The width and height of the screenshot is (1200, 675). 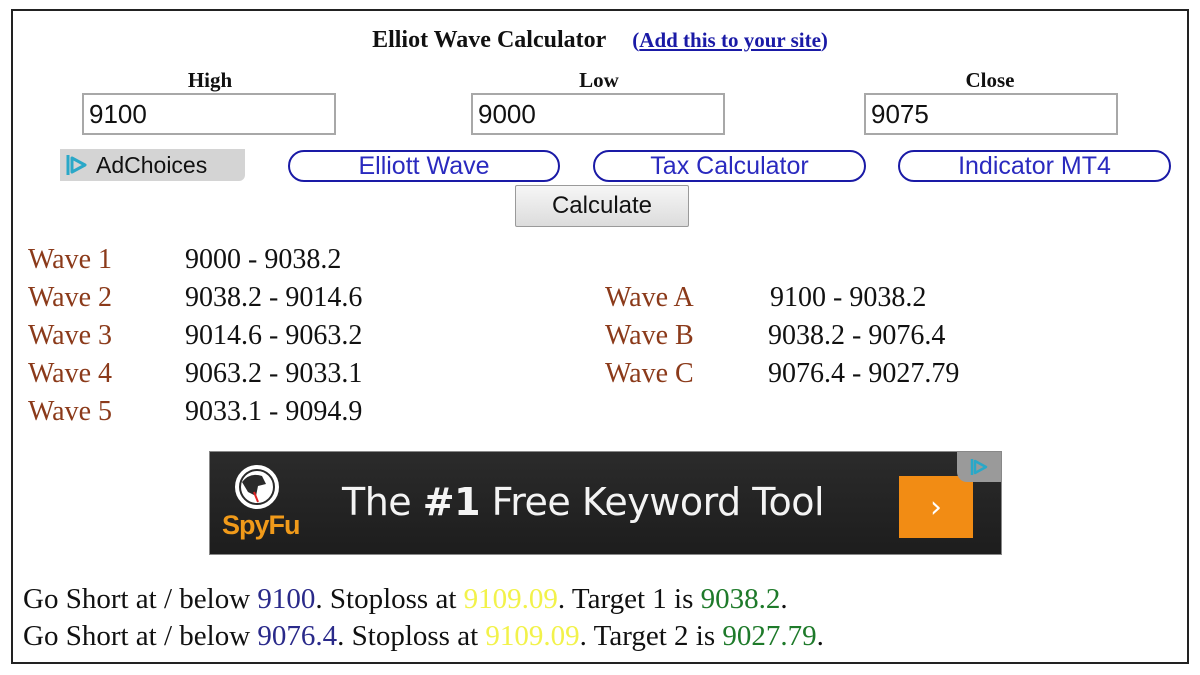 What do you see at coordinates (274, 335) in the screenshot?
I see `wave-range: 9014.6 - 9063.2` at bounding box center [274, 335].